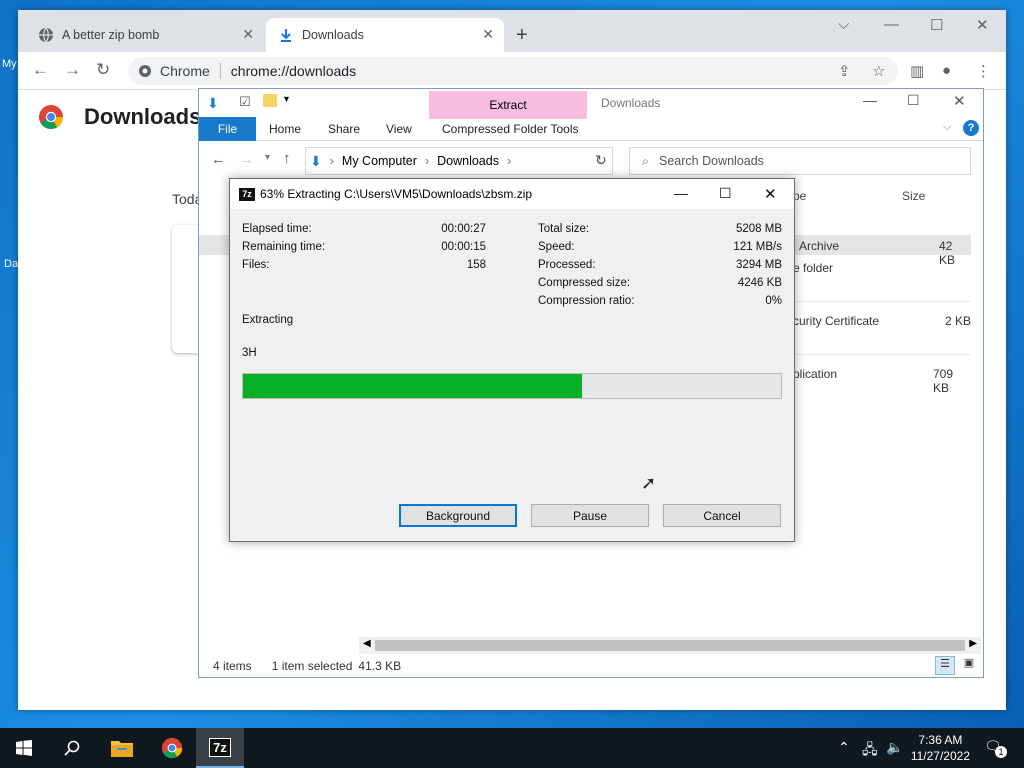 This screenshot has height=768, width=1024. I want to click on recent-locations-icon: ▾, so click(267, 157).